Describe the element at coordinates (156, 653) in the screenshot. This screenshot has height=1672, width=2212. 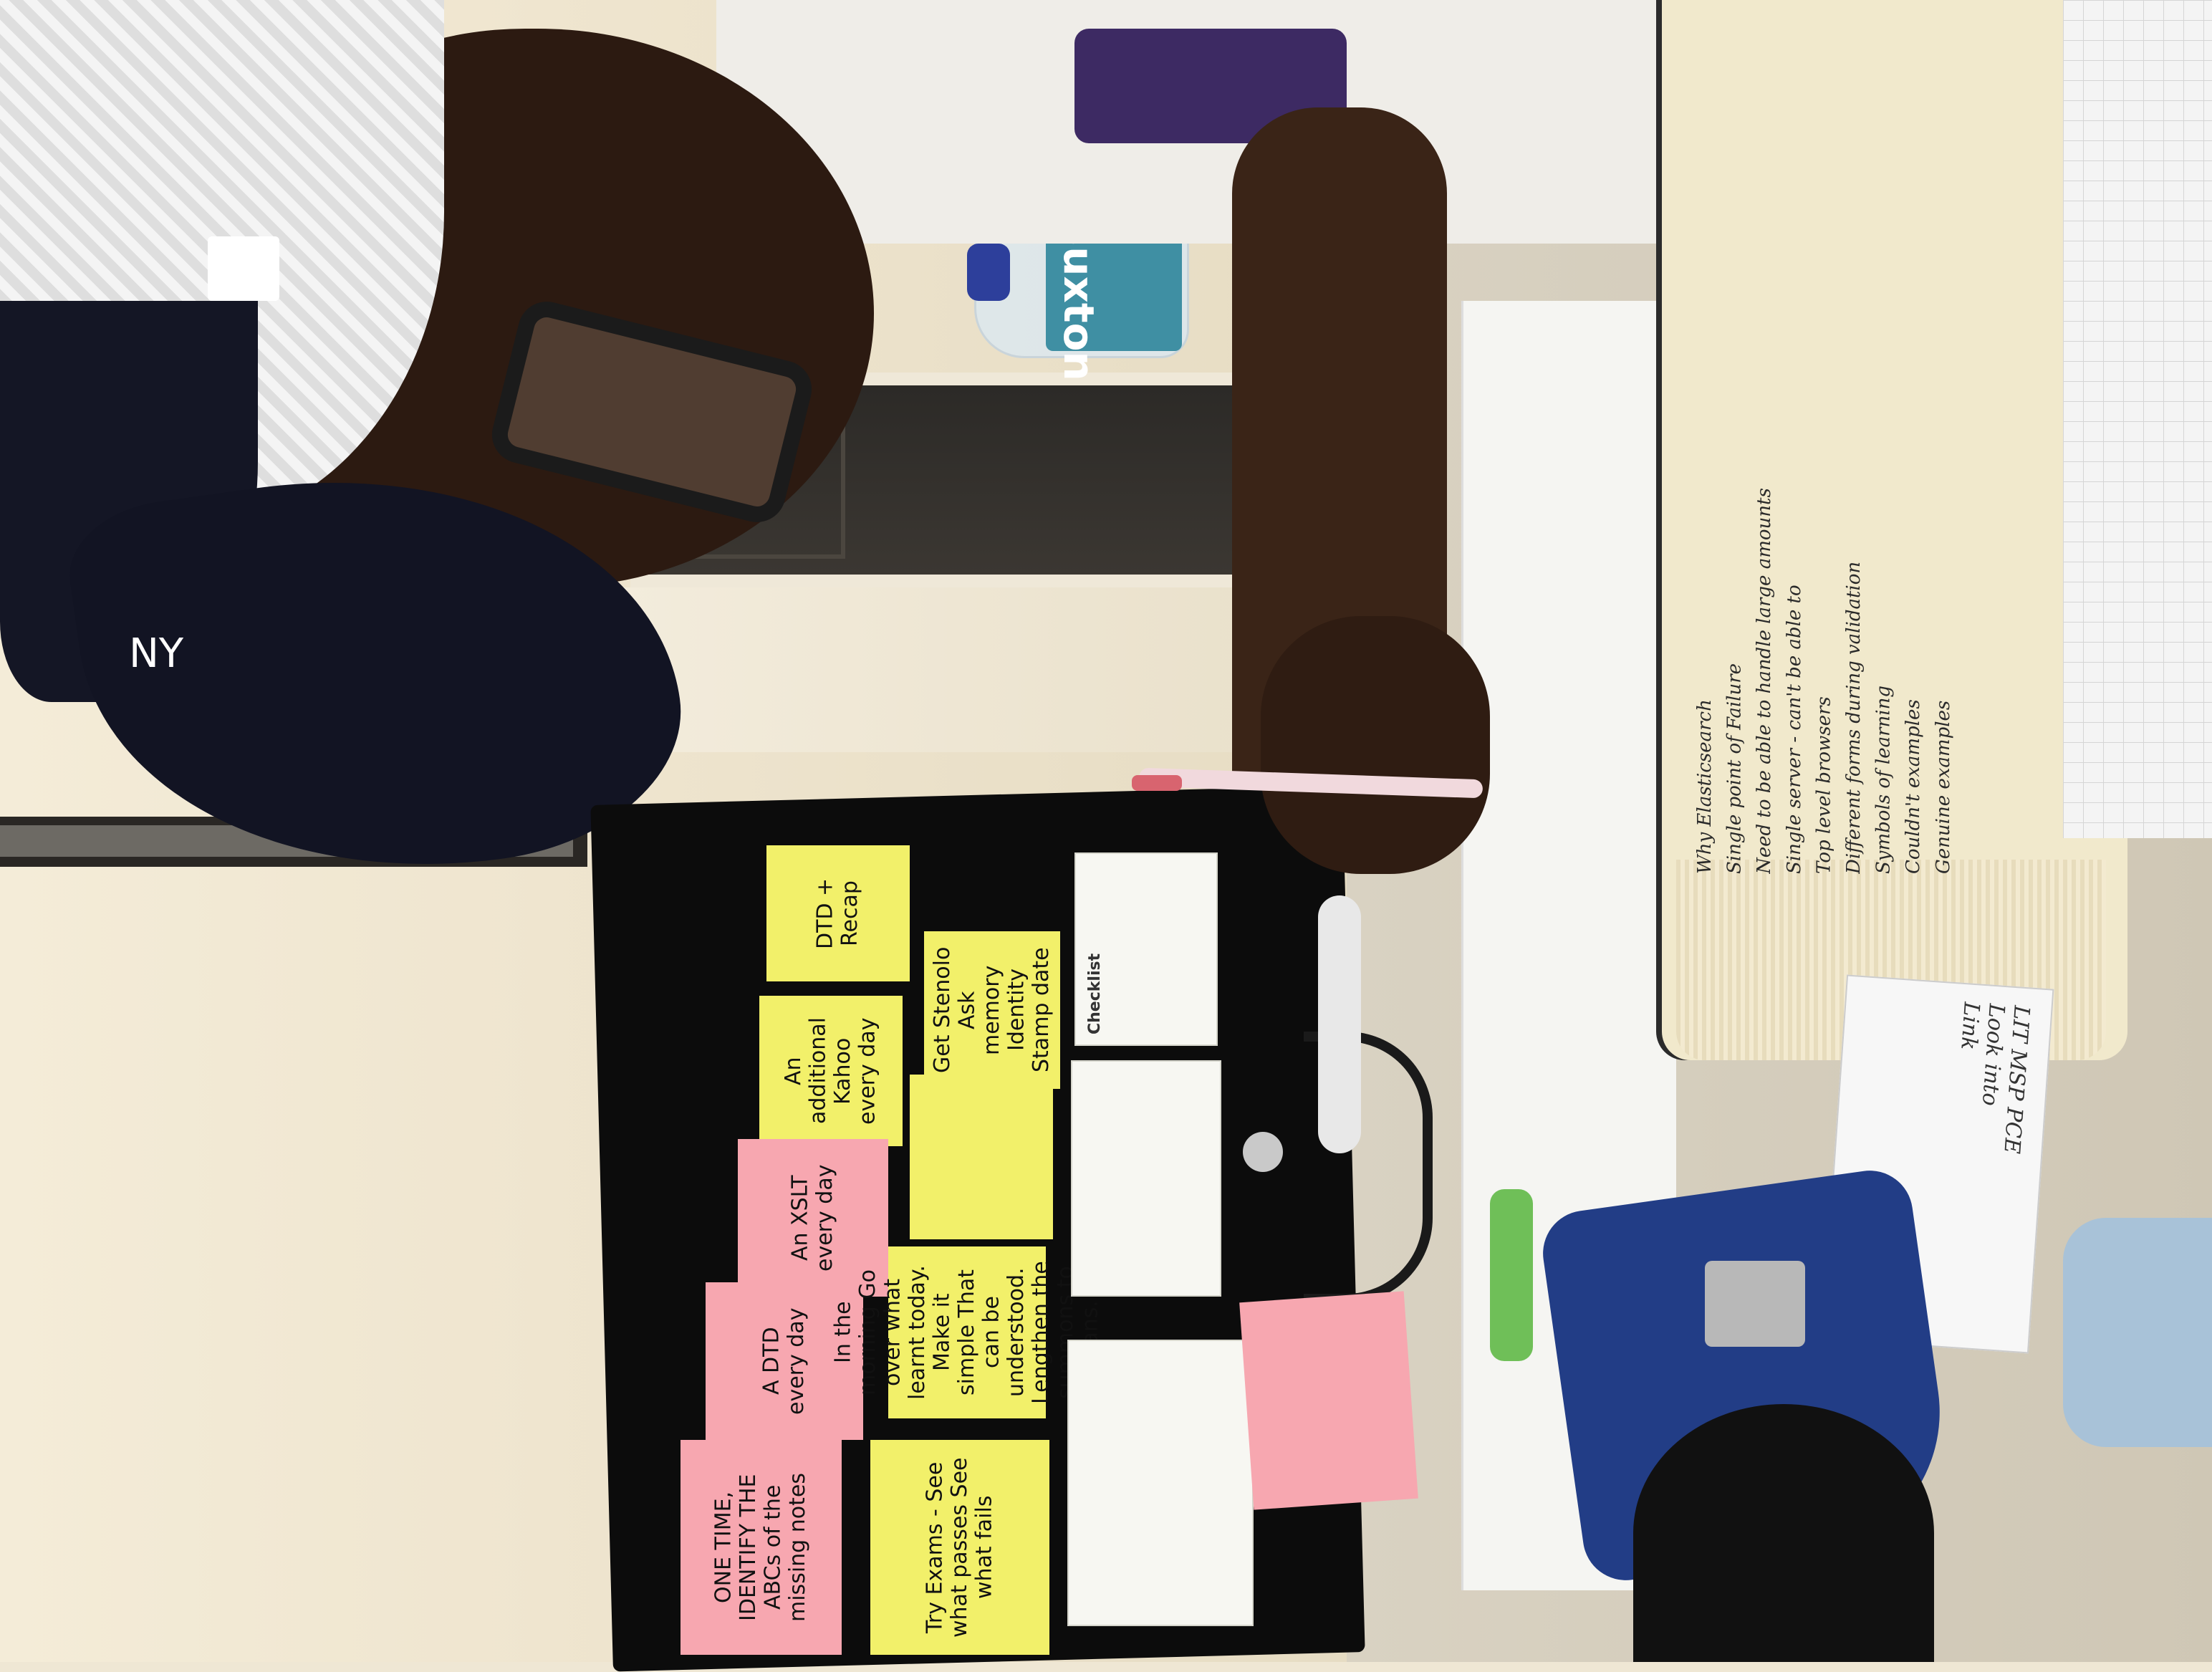
I see `cap-logo-text: NY` at that location.